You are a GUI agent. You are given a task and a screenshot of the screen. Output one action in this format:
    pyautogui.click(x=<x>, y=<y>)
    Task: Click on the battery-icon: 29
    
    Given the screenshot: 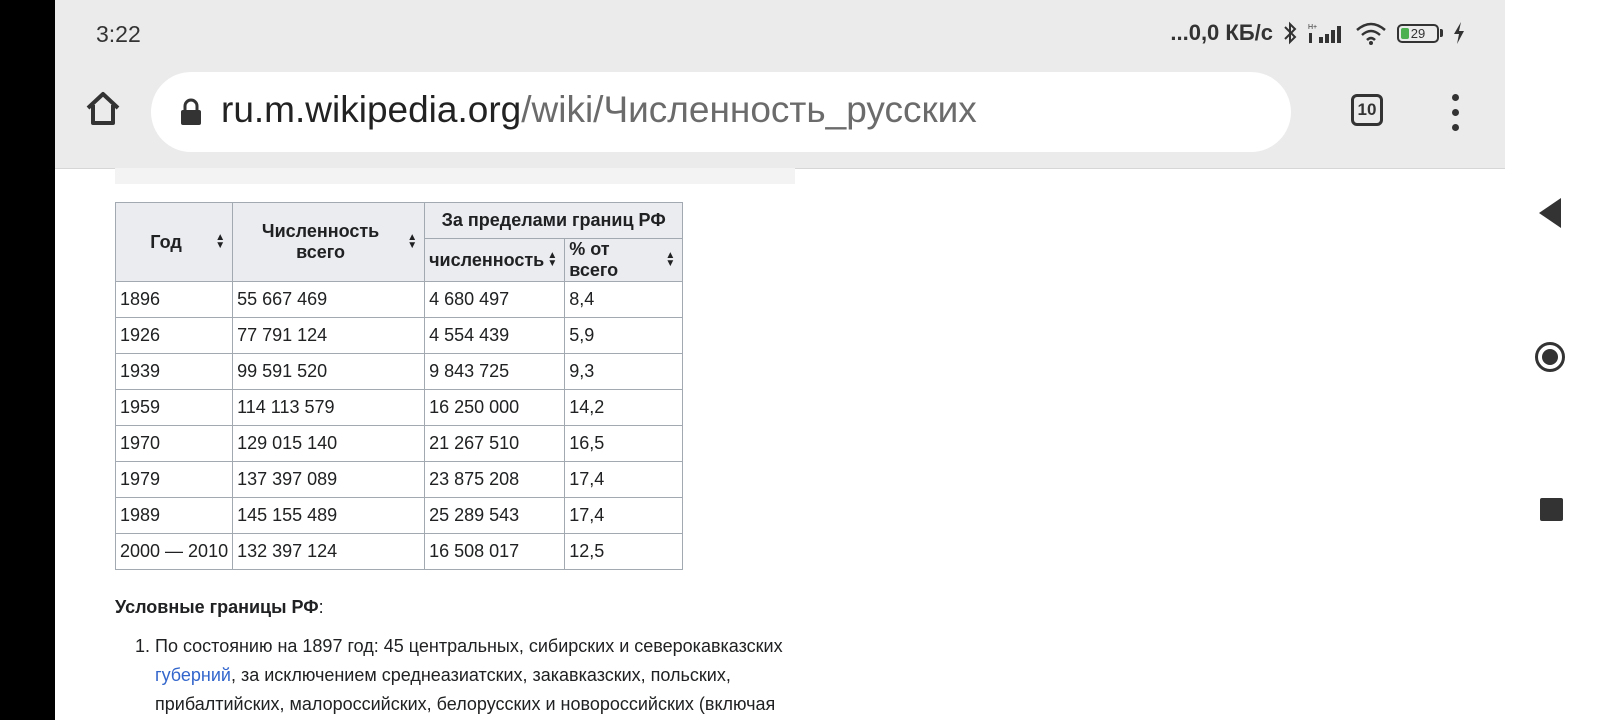 What is the action you would take?
    pyautogui.click(x=1420, y=33)
    